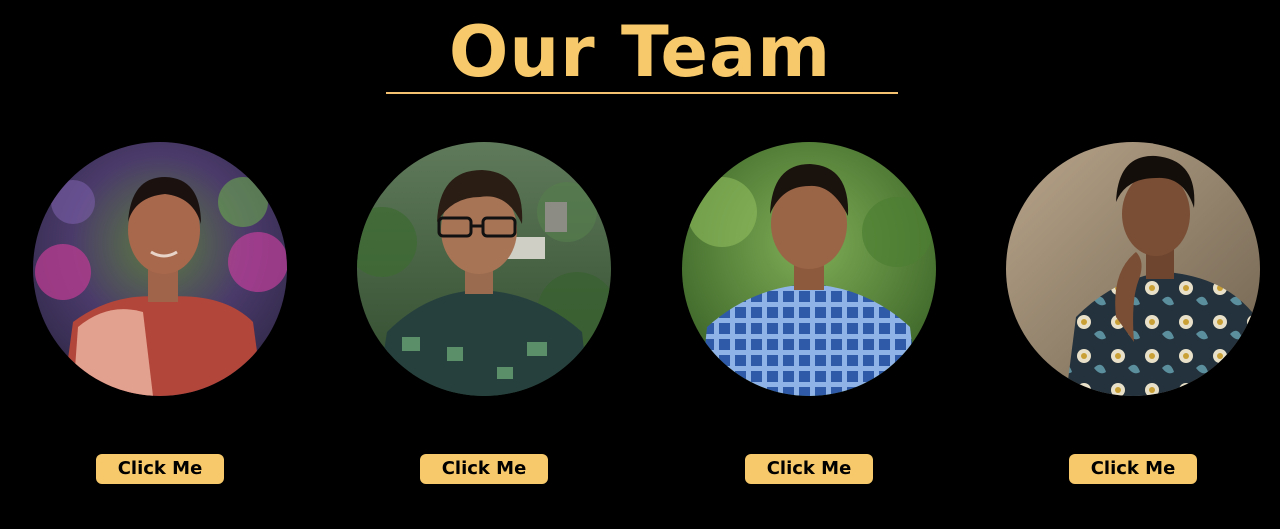 This screenshot has width=1280, height=529. What do you see at coordinates (642, 93) in the screenshot?
I see `title-underline` at bounding box center [642, 93].